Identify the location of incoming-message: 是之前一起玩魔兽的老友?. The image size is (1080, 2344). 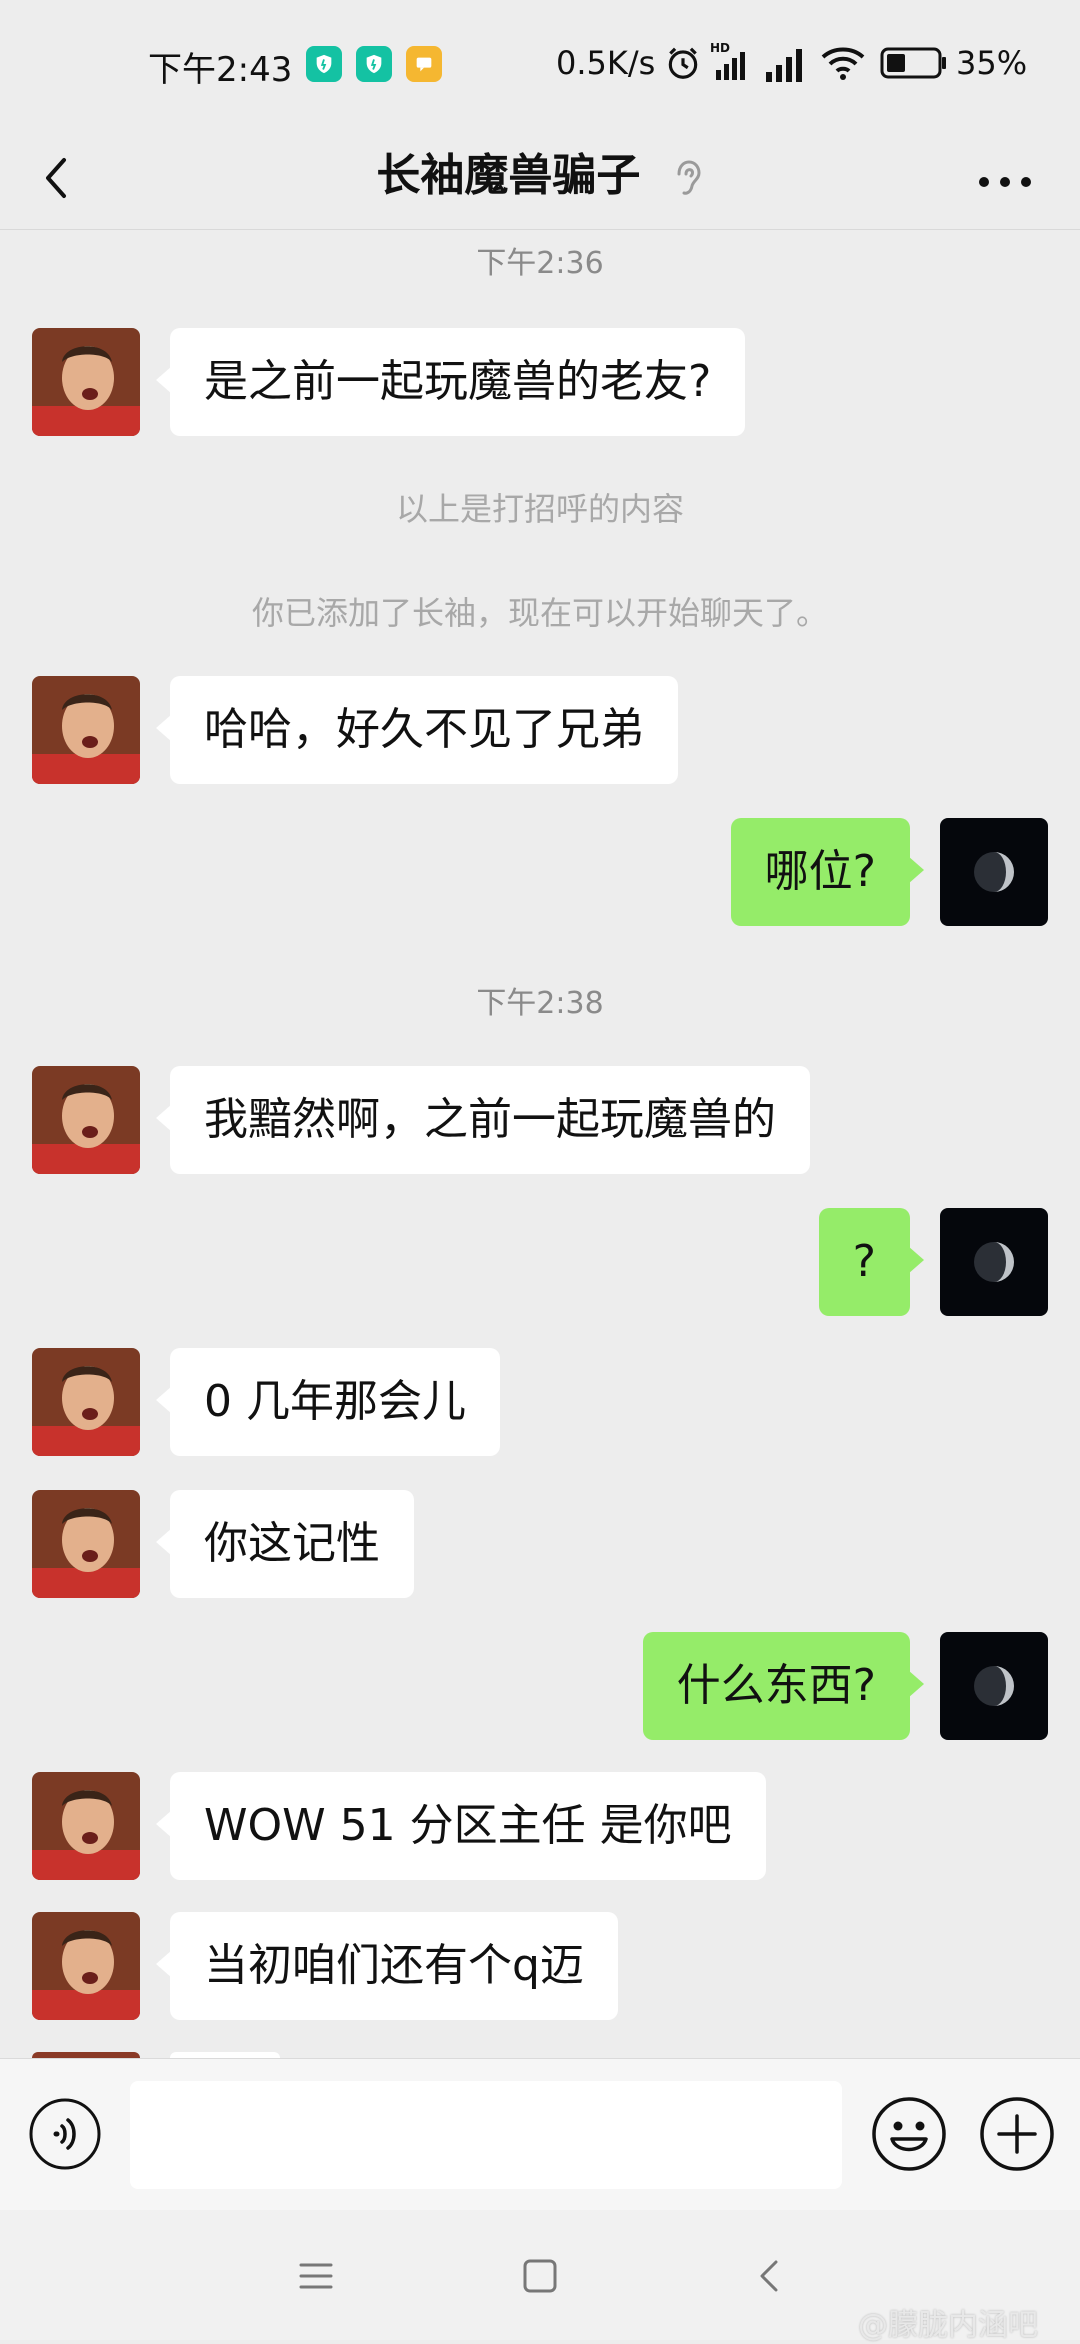
(450, 382).